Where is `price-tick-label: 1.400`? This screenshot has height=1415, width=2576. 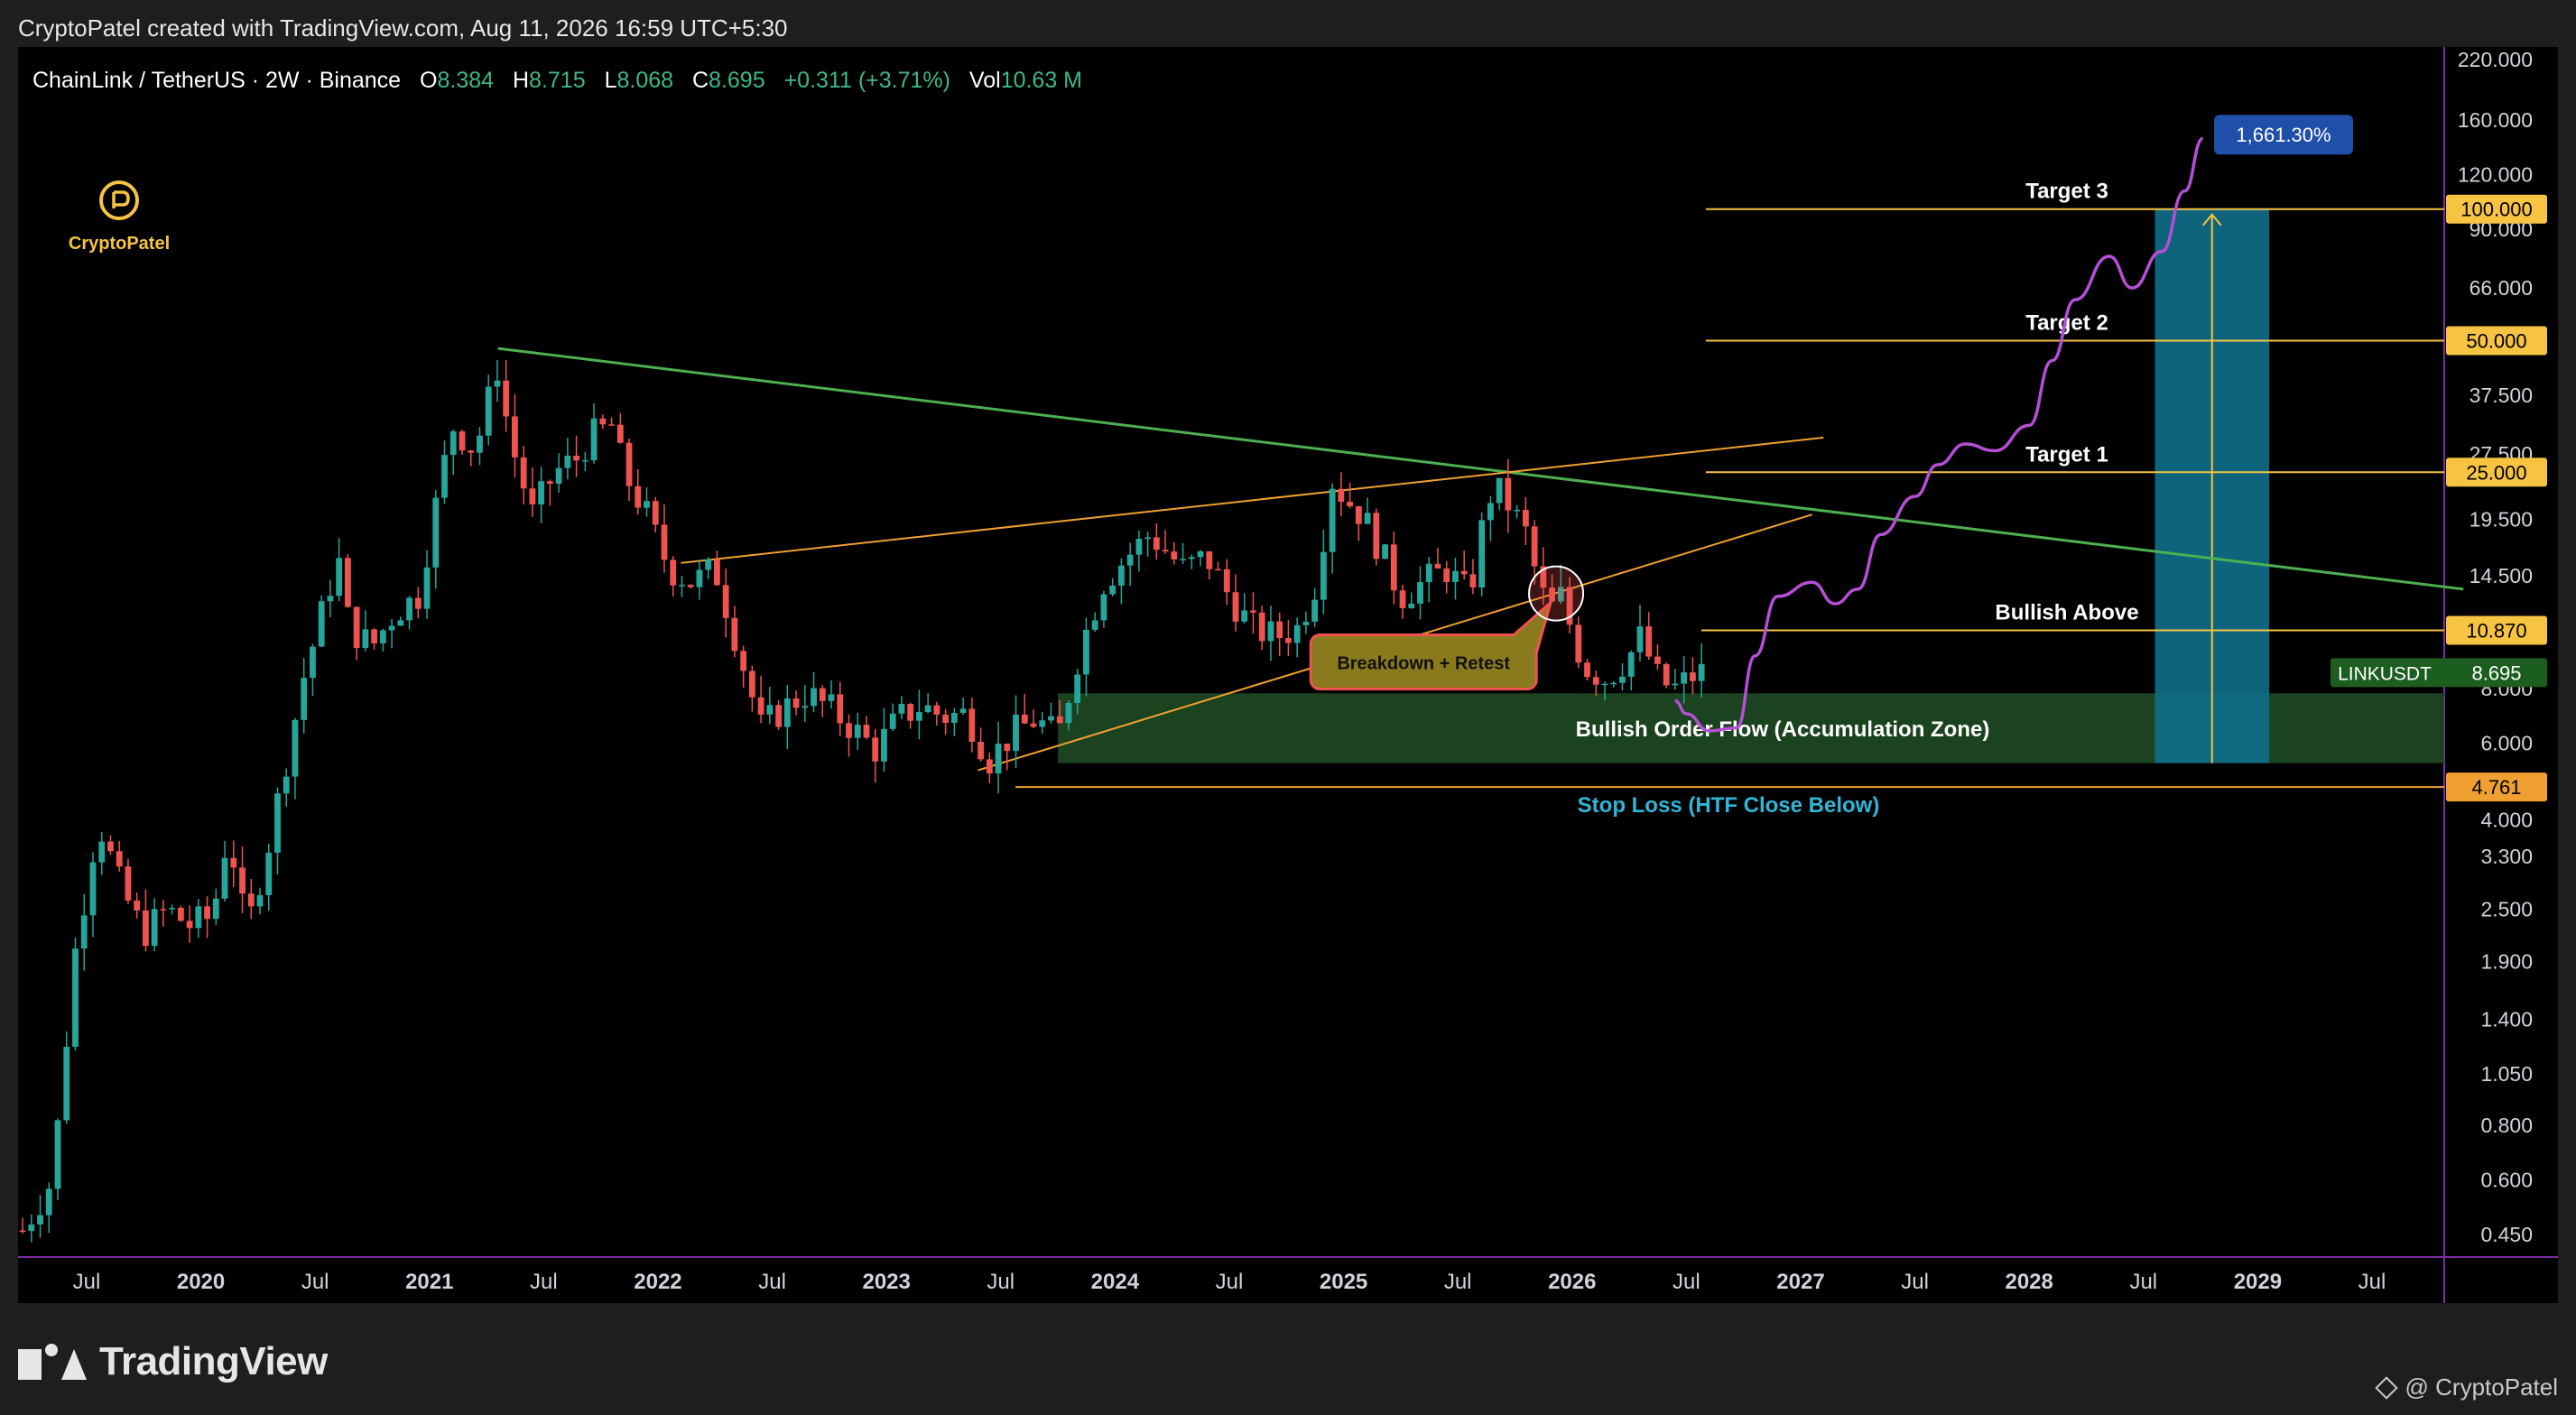 price-tick-label: 1.400 is located at coordinates (2506, 1019).